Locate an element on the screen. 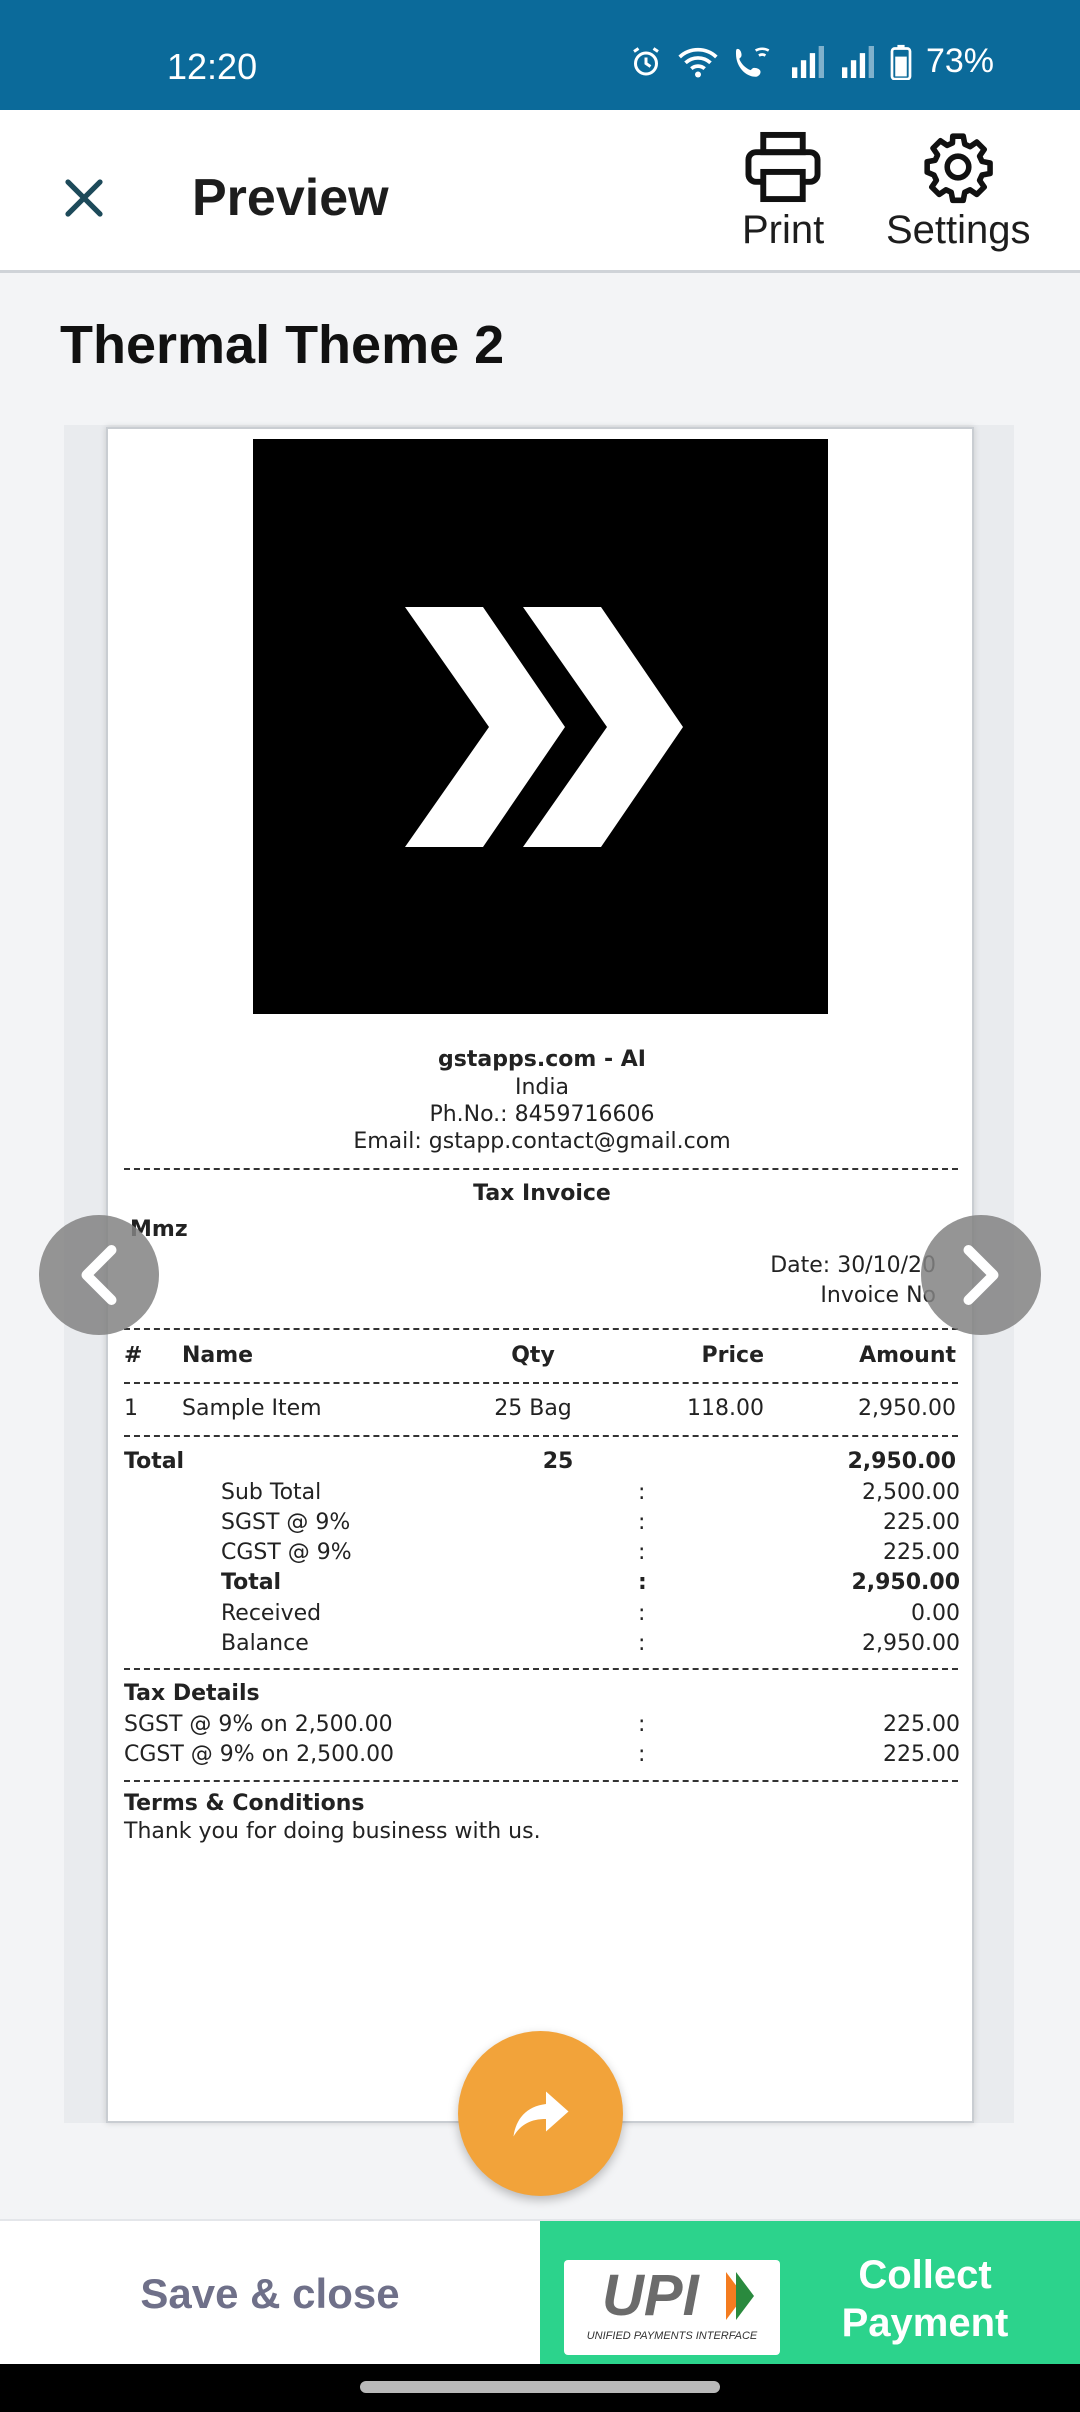 The image size is (1080, 2412). print-label: Print is located at coordinates (783, 230).